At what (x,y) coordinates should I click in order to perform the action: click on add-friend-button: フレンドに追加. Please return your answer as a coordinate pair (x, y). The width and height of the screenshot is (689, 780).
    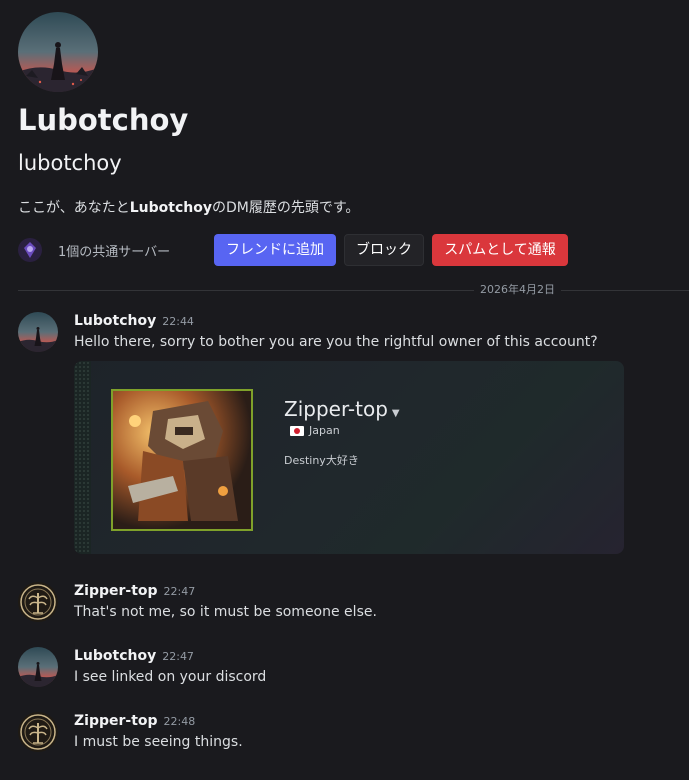
    Looking at the image, I should click on (275, 250).